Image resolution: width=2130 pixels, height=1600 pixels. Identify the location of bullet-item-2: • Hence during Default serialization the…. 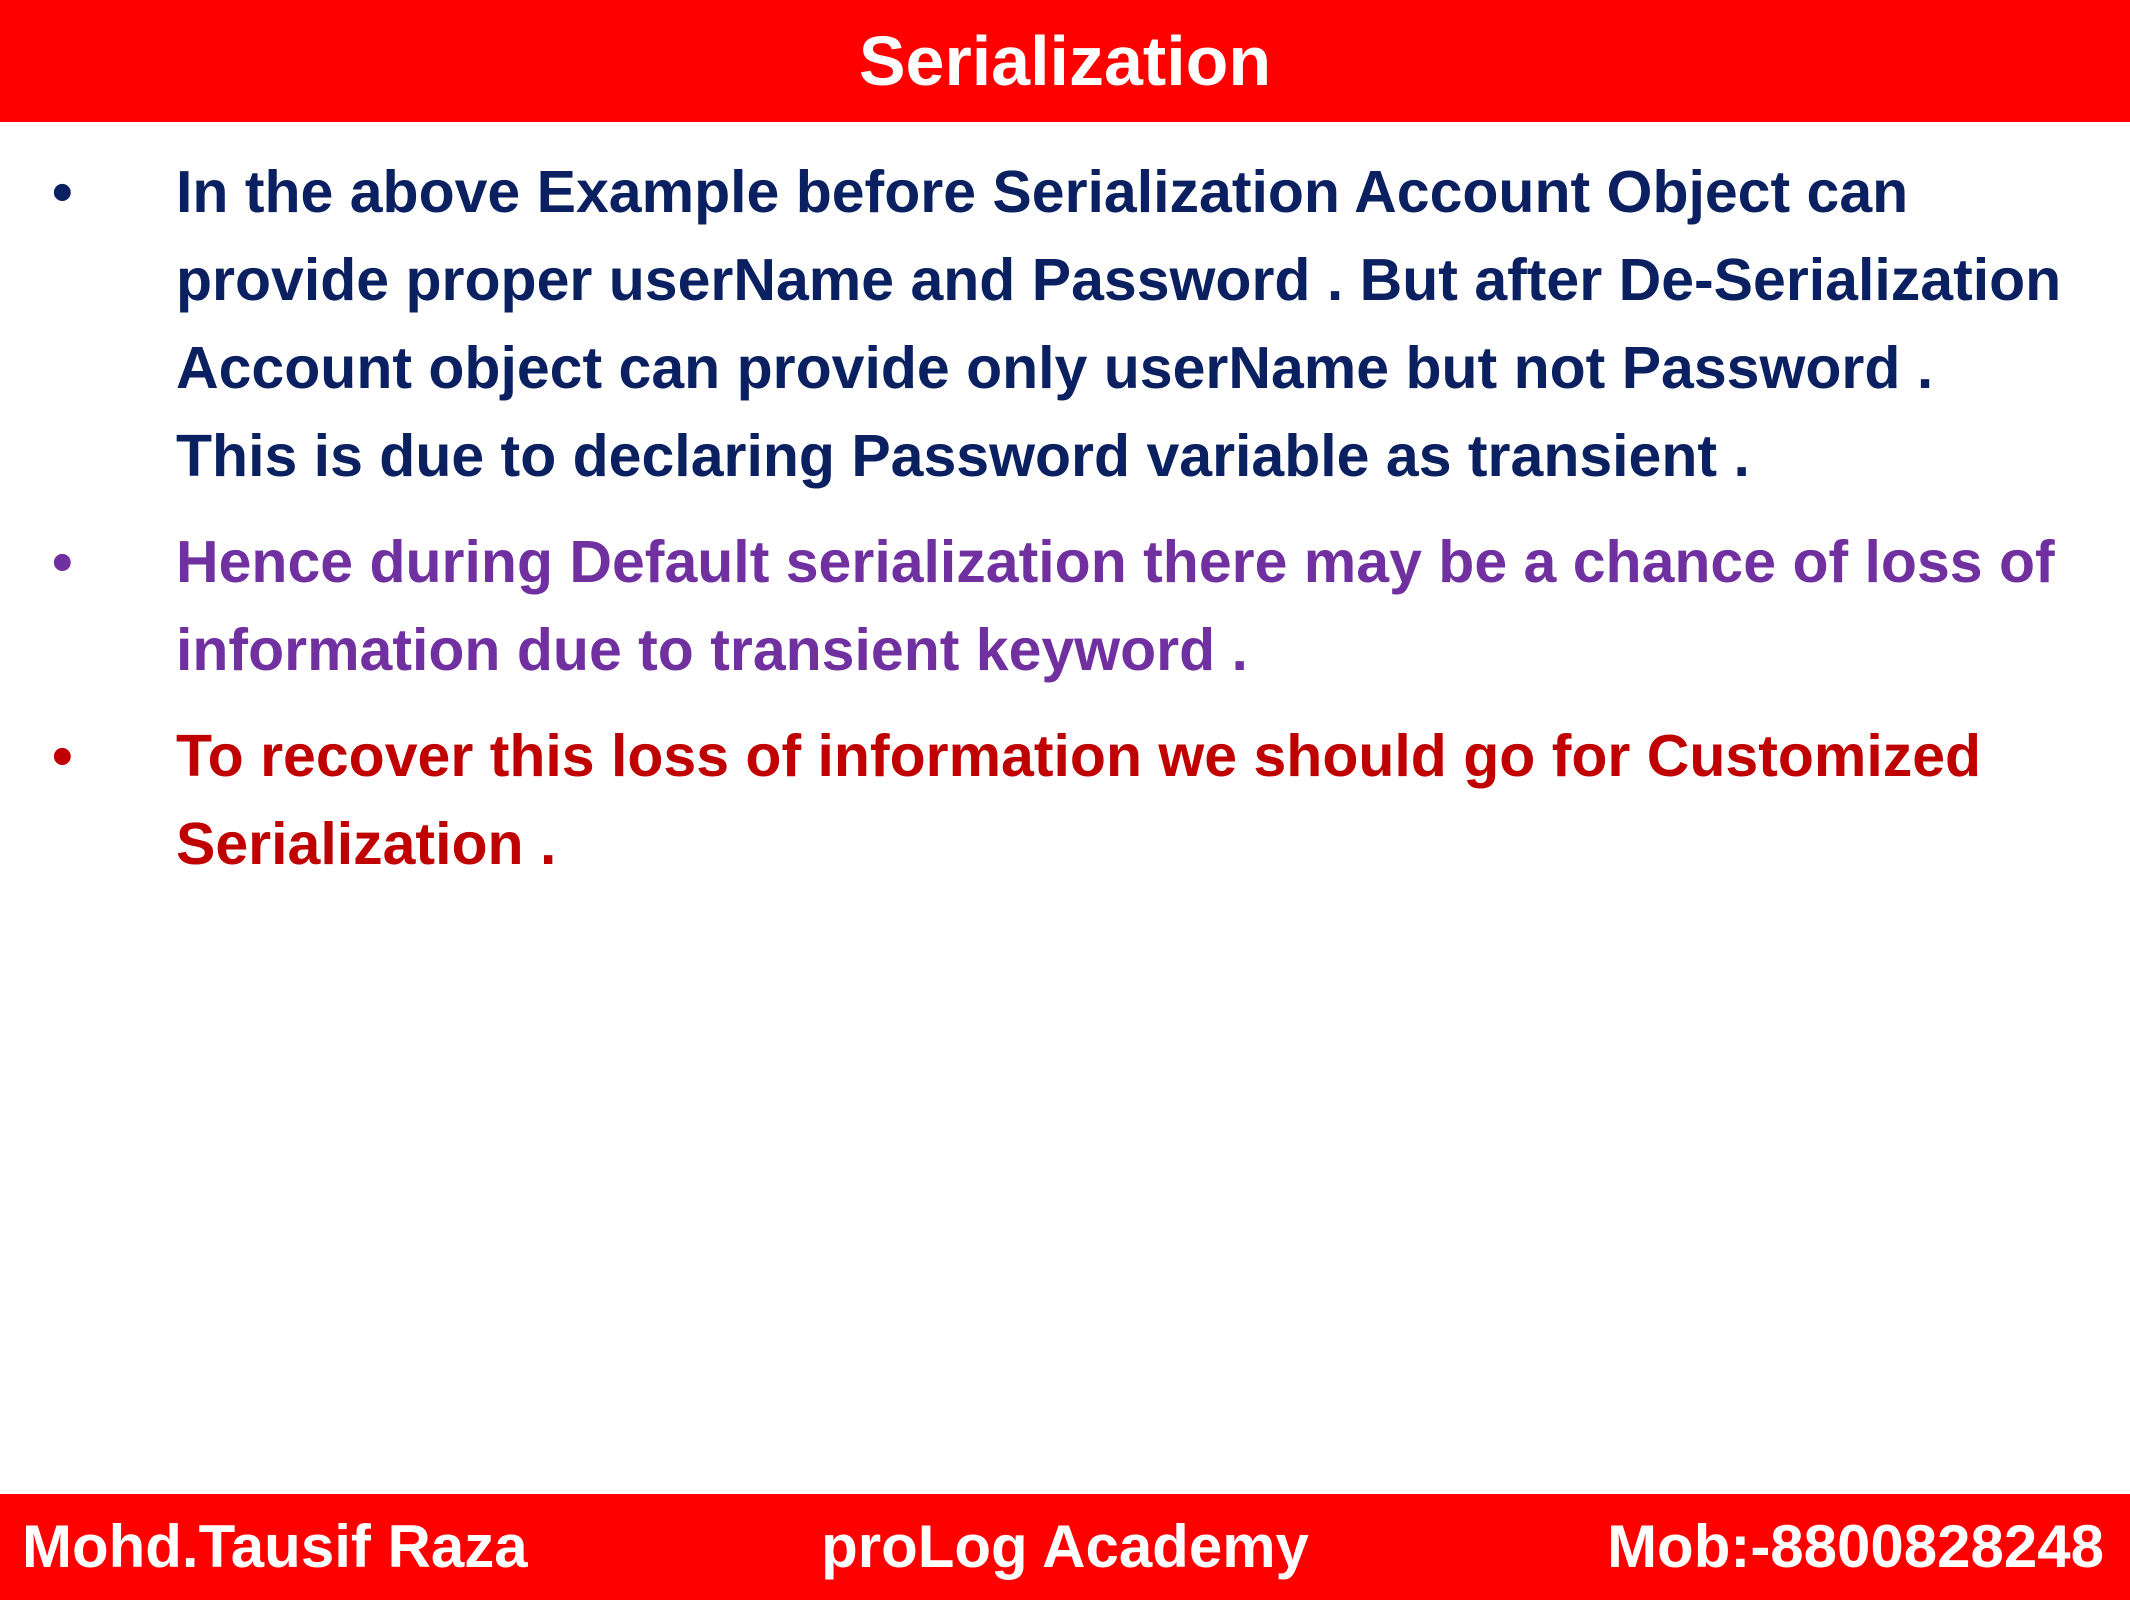
(1065, 606).